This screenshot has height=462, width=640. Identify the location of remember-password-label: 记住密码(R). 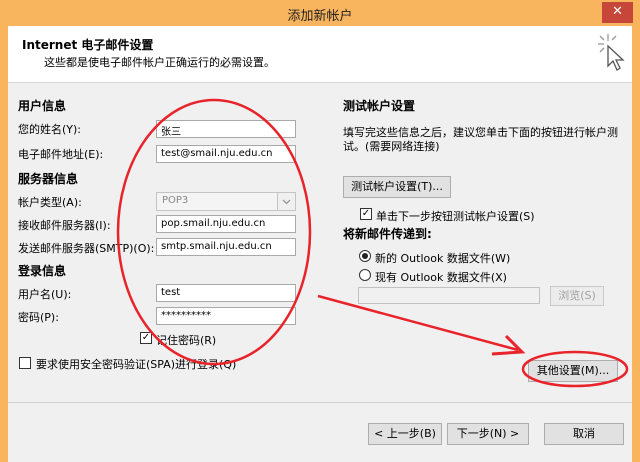
(186, 340).